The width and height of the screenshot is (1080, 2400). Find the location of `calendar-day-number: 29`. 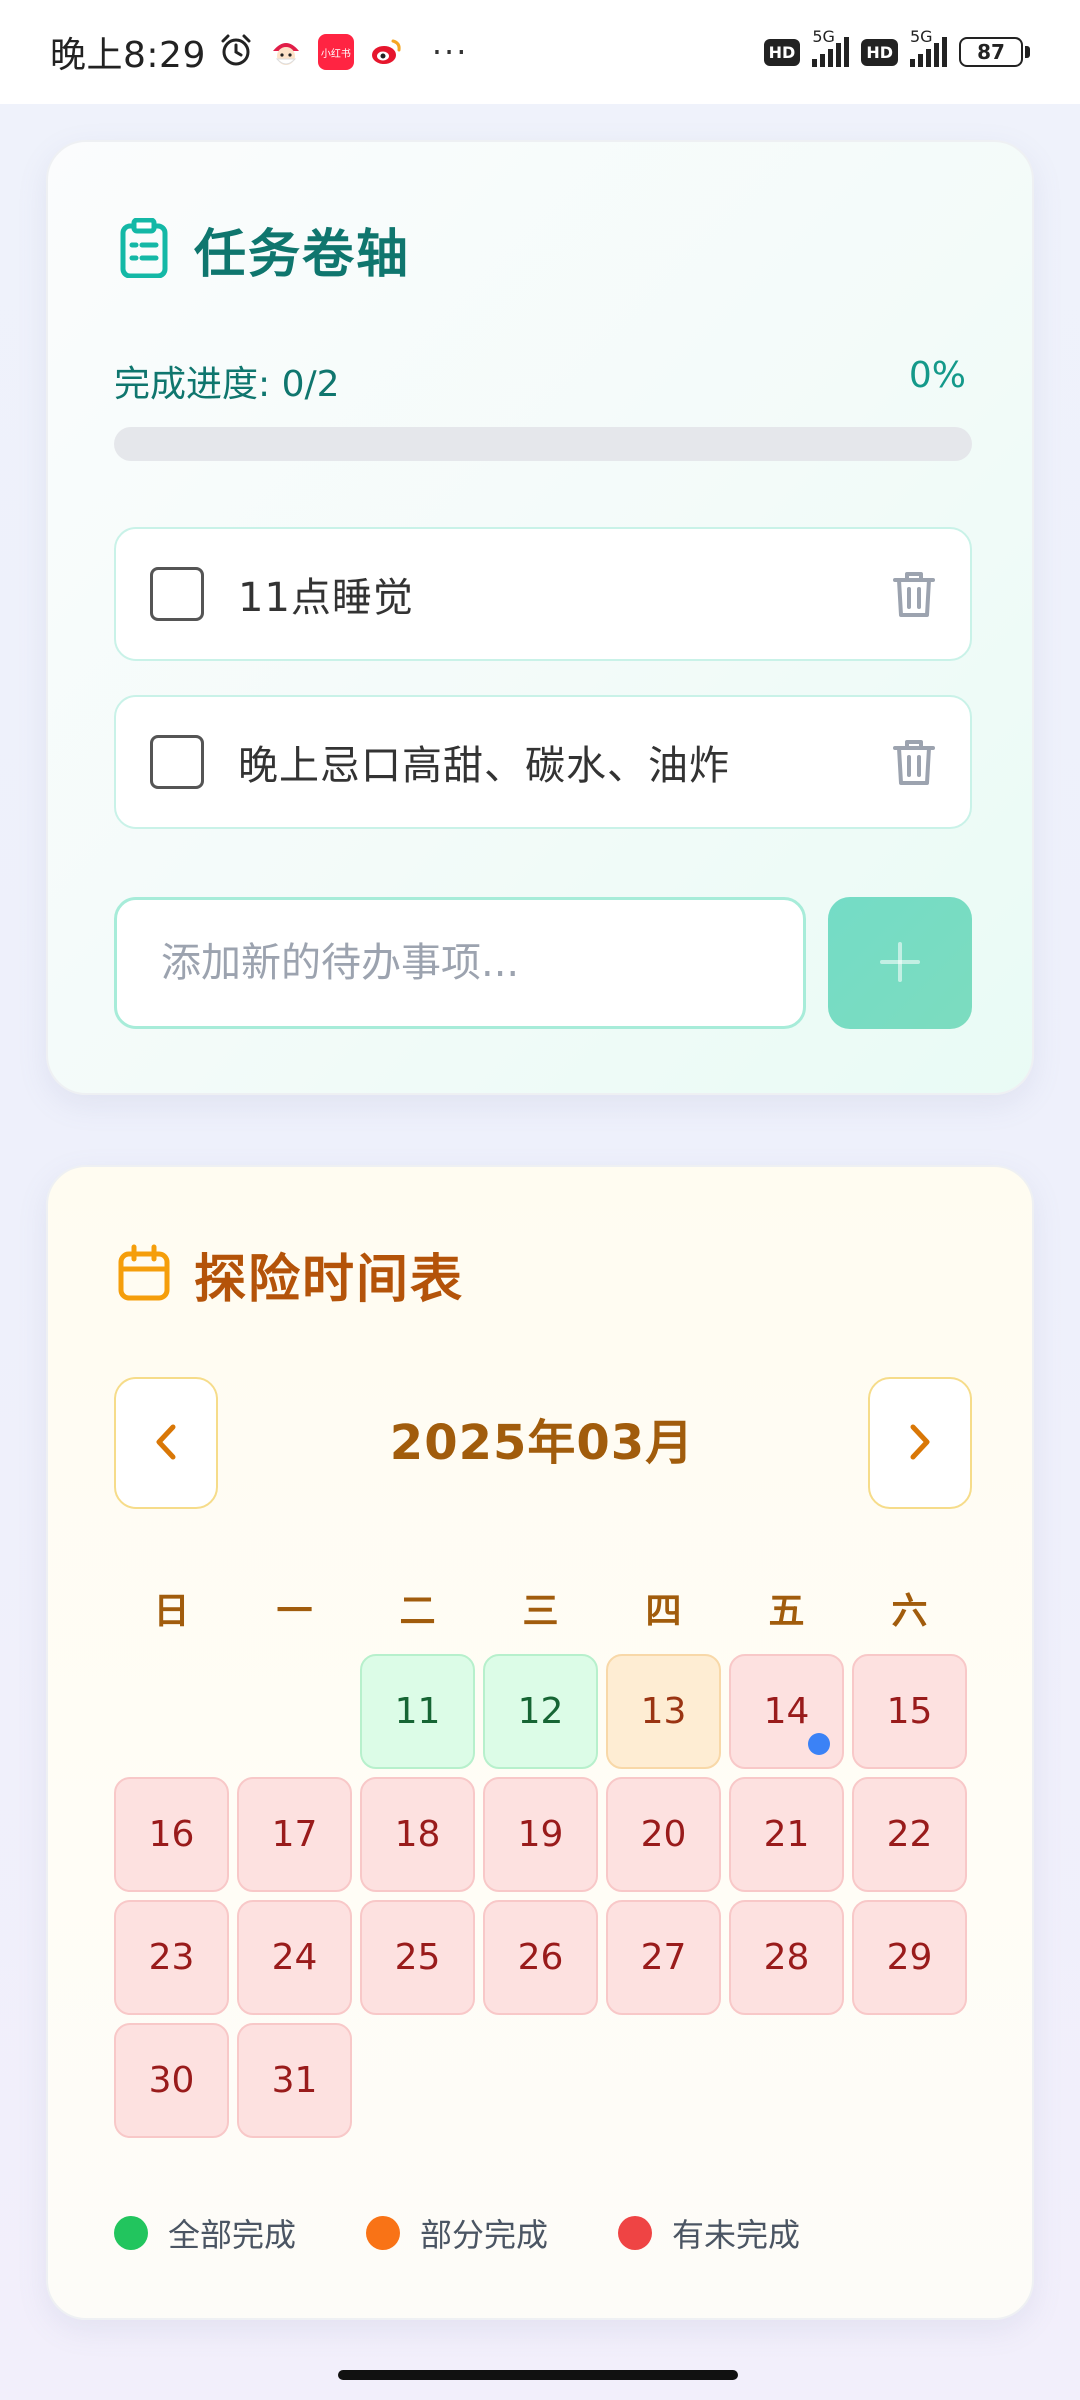

calendar-day-number: 29 is located at coordinates (909, 1957).